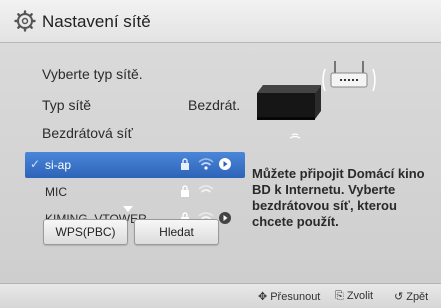  I want to click on home-theater-player-icon, so click(289, 102).